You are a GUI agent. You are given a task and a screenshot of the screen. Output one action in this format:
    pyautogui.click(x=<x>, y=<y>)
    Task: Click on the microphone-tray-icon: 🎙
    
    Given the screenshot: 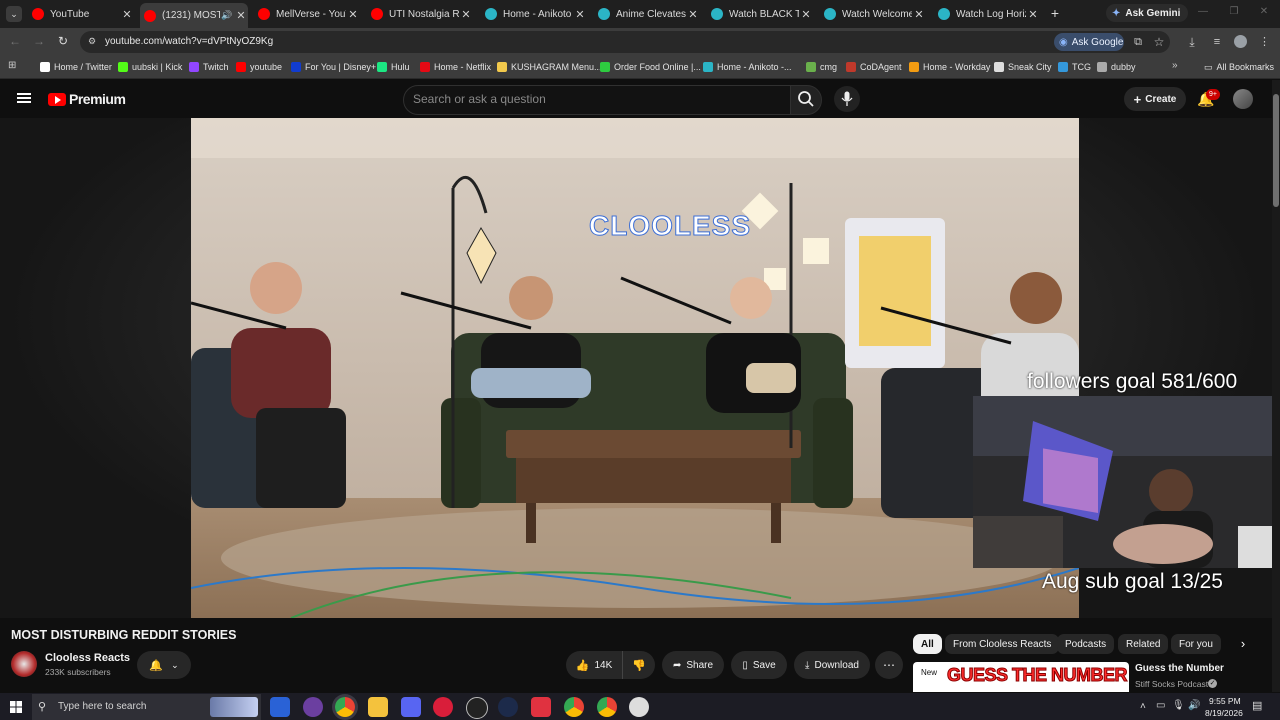 What is the action you would take?
    pyautogui.click(x=1178, y=705)
    